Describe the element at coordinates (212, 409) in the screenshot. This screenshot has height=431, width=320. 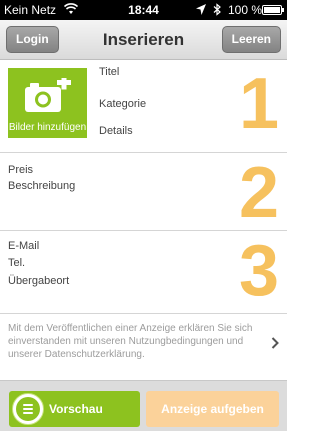
I see `publish-button: Anzeige aufgeben` at that location.